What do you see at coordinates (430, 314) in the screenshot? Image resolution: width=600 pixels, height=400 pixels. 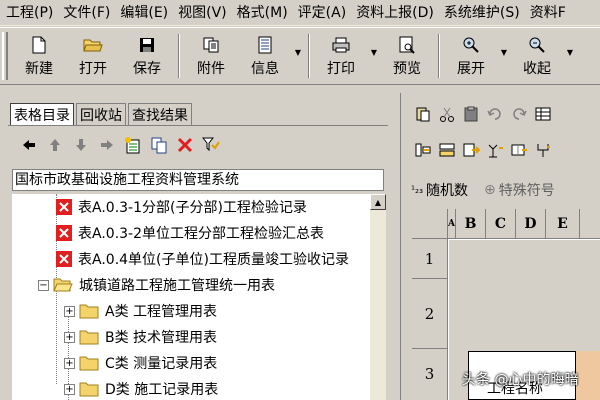 I see `row-header-2: 2` at bounding box center [430, 314].